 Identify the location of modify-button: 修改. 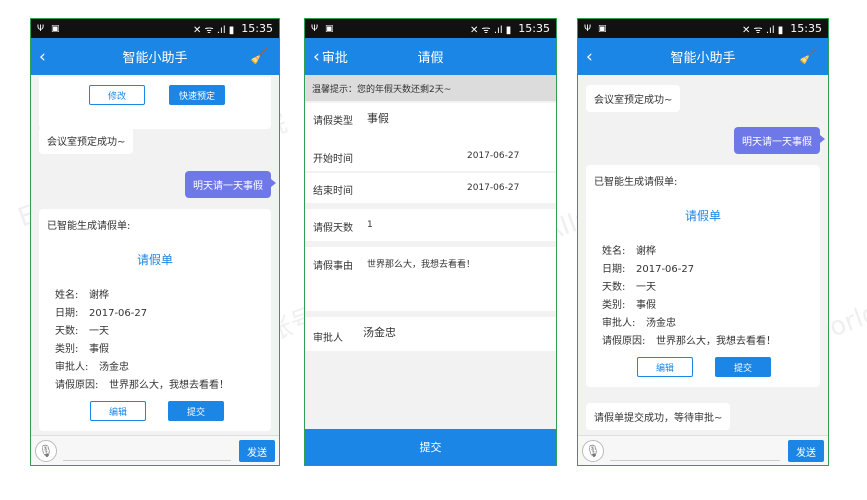
(117, 95).